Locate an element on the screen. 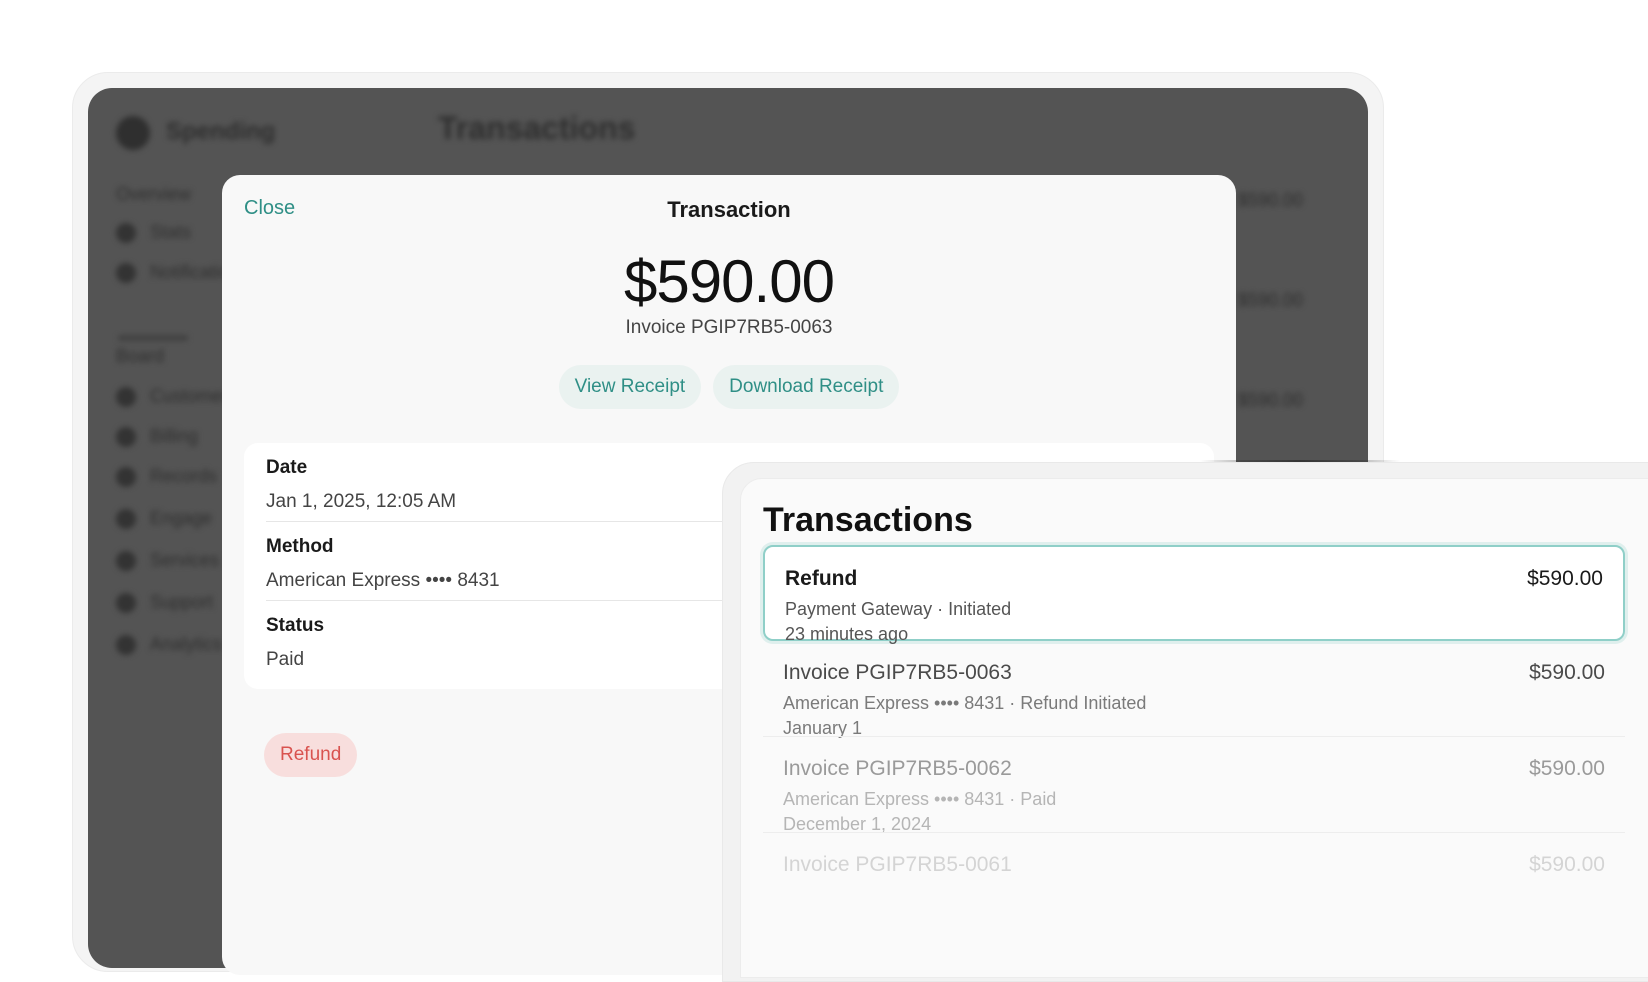  receipt-actions: View Receipt Download Receipt is located at coordinates (729, 387).